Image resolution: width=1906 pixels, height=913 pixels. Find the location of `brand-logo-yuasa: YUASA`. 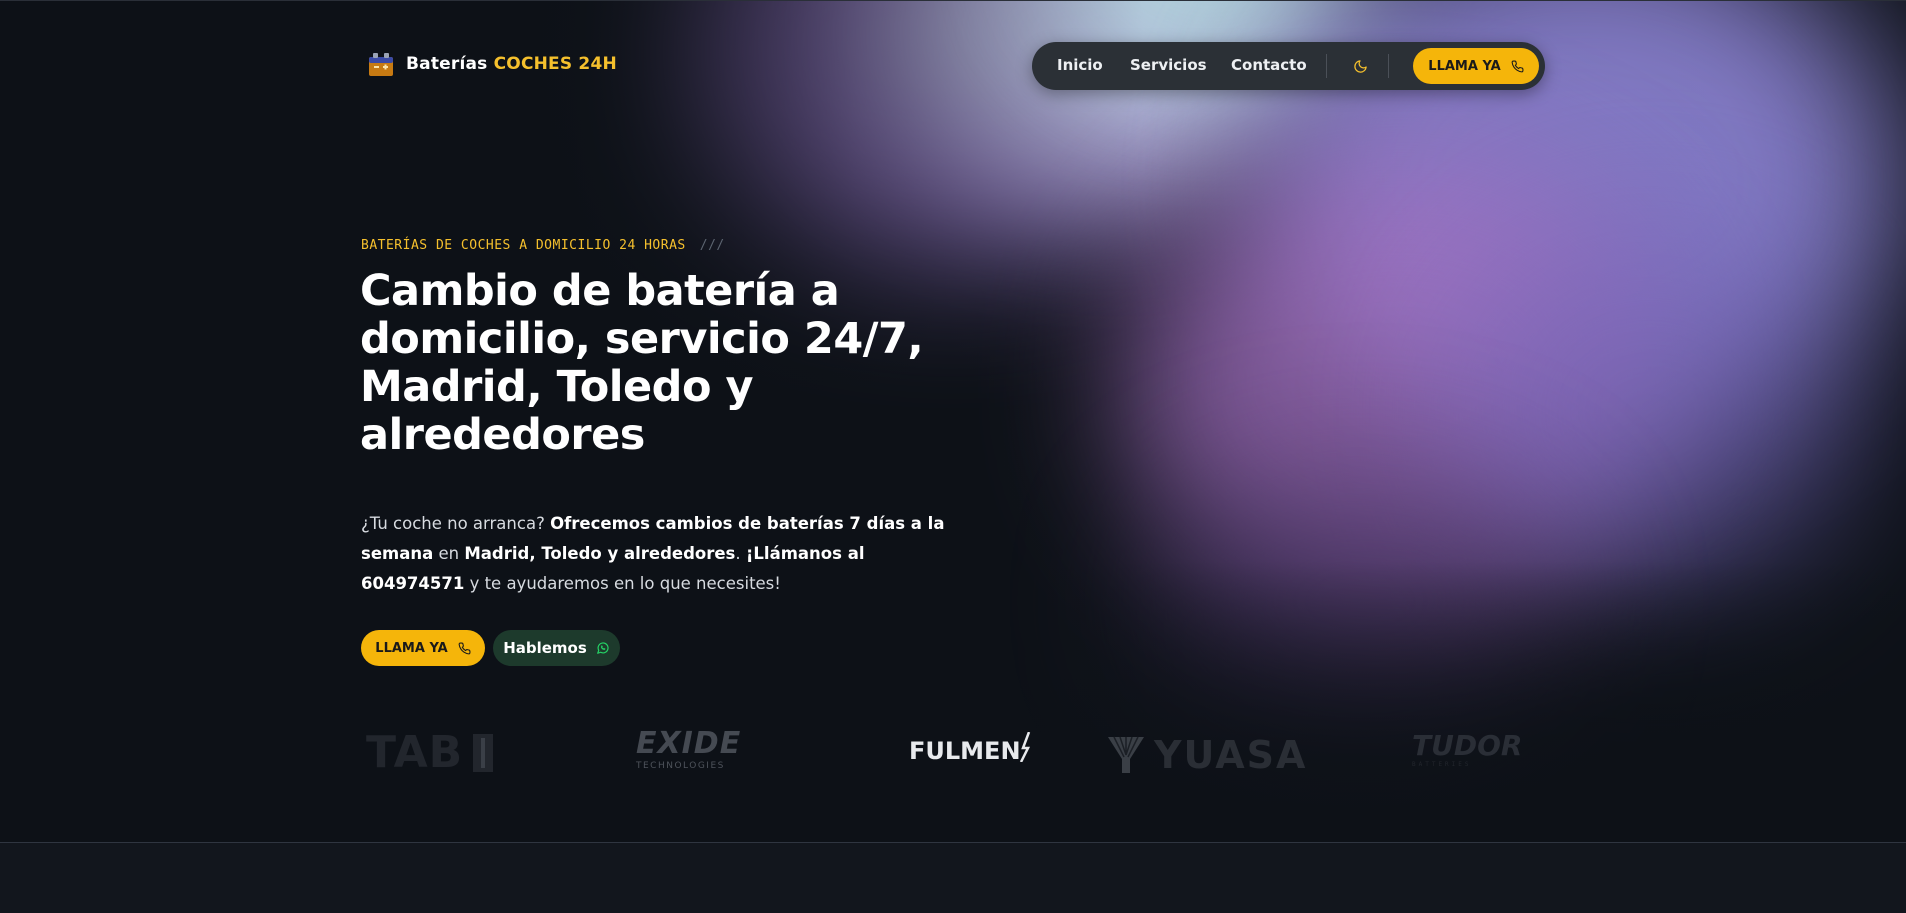

brand-logo-yuasa: YUASA is located at coordinates (1206, 755).